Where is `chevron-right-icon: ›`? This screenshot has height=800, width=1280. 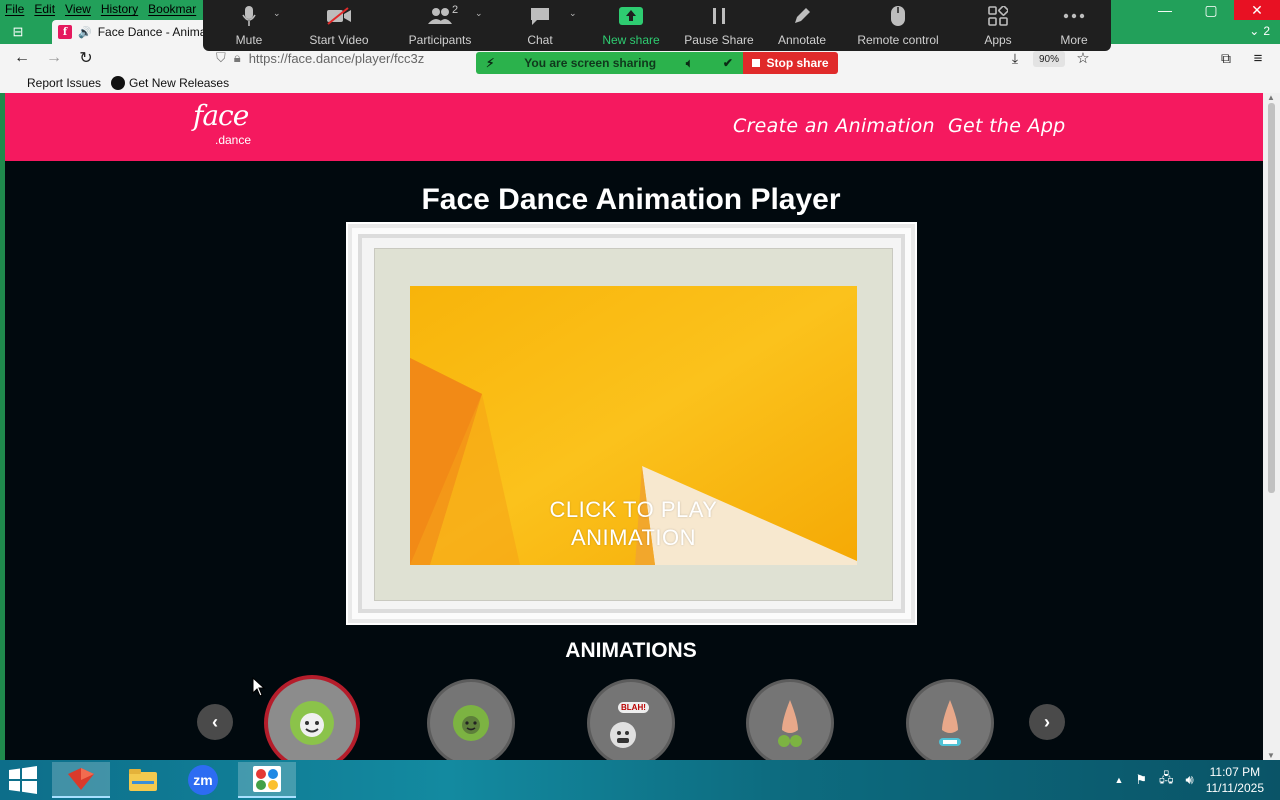 chevron-right-icon: › is located at coordinates (1047, 721).